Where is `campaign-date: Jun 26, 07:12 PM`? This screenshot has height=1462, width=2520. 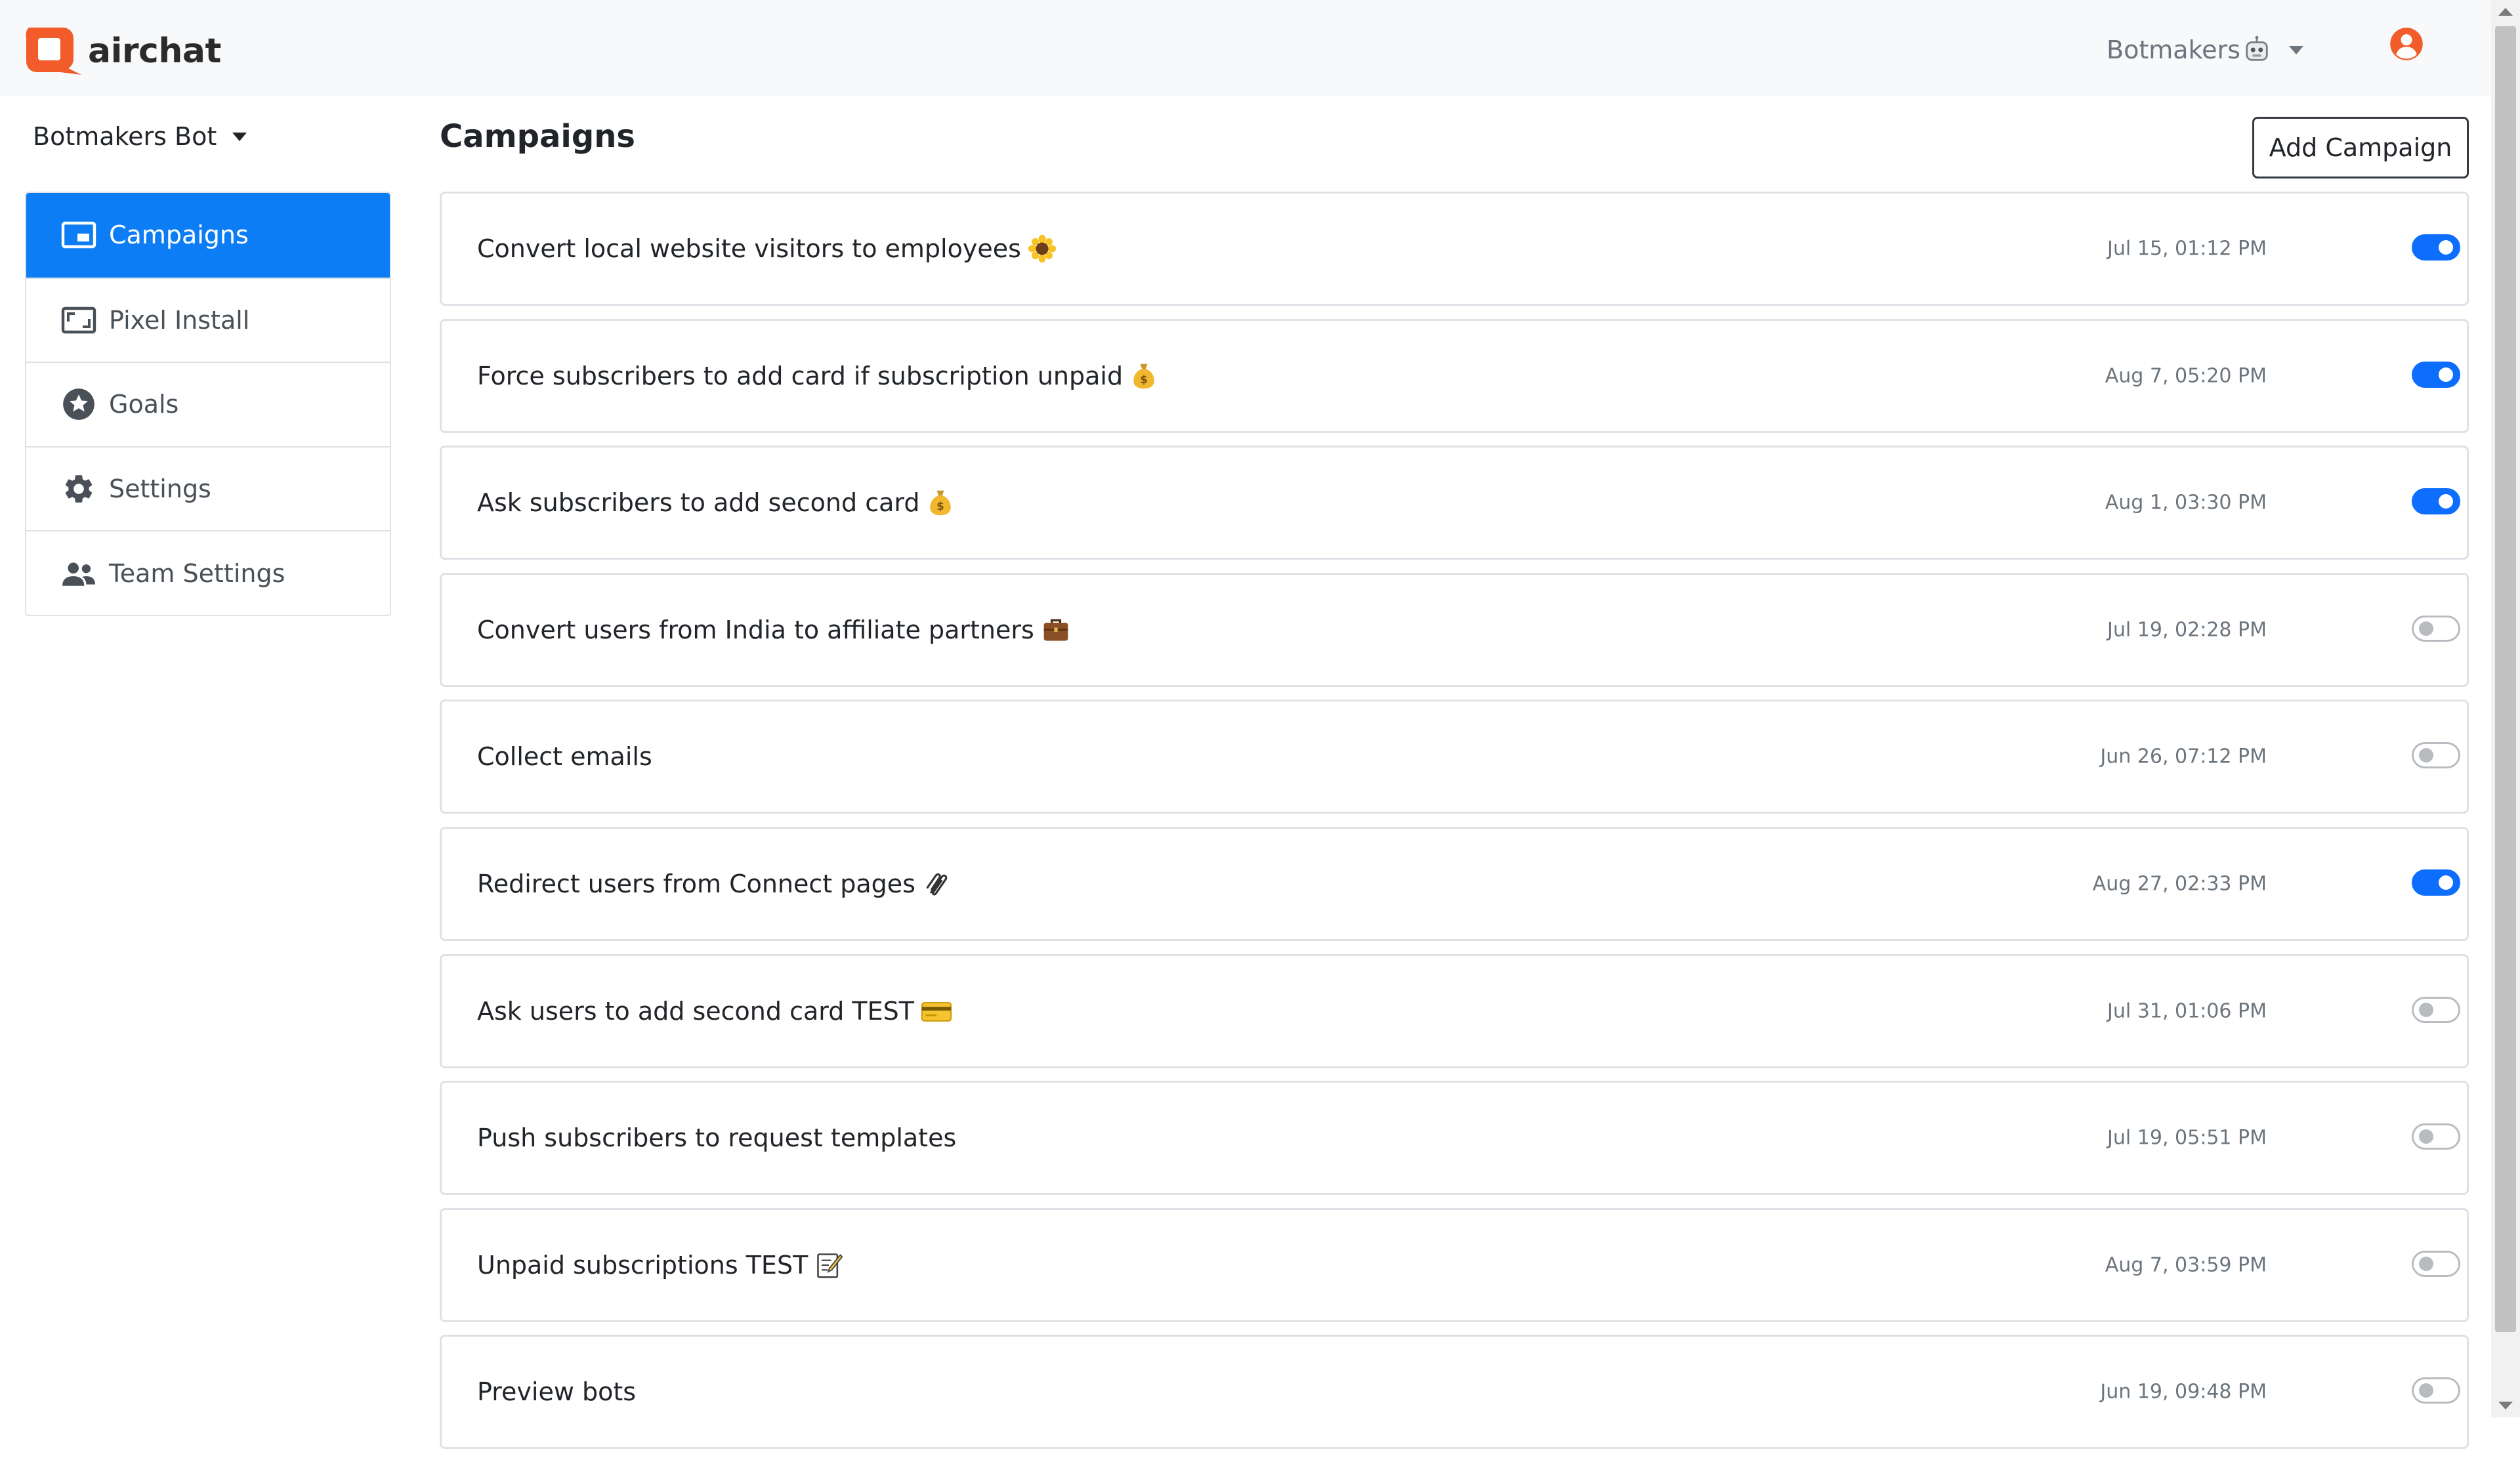 campaign-date: Jun 26, 07:12 PM is located at coordinates (2183, 756).